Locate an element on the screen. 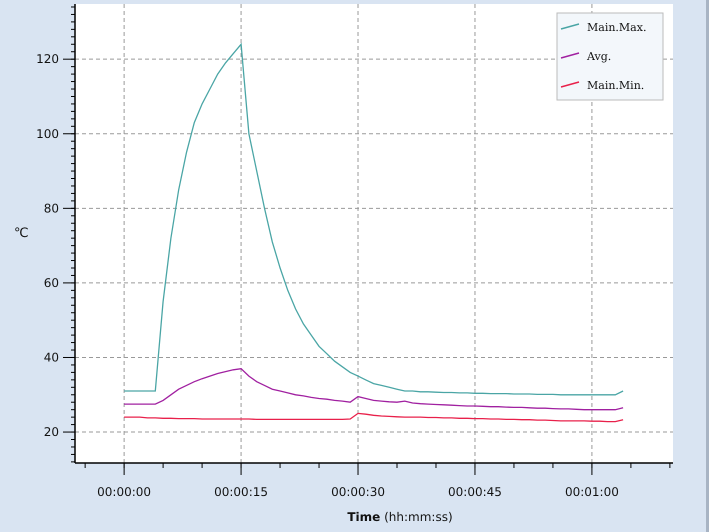  x-tick-label: 00:01:00 is located at coordinates (591, 492).